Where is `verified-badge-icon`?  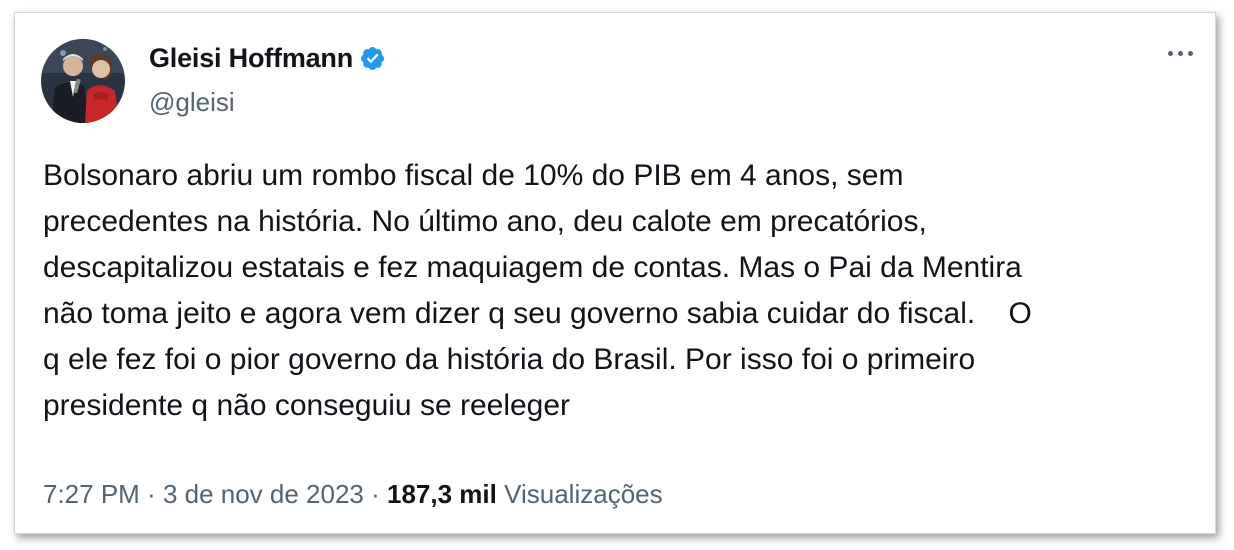
verified-badge-icon is located at coordinates (372, 58).